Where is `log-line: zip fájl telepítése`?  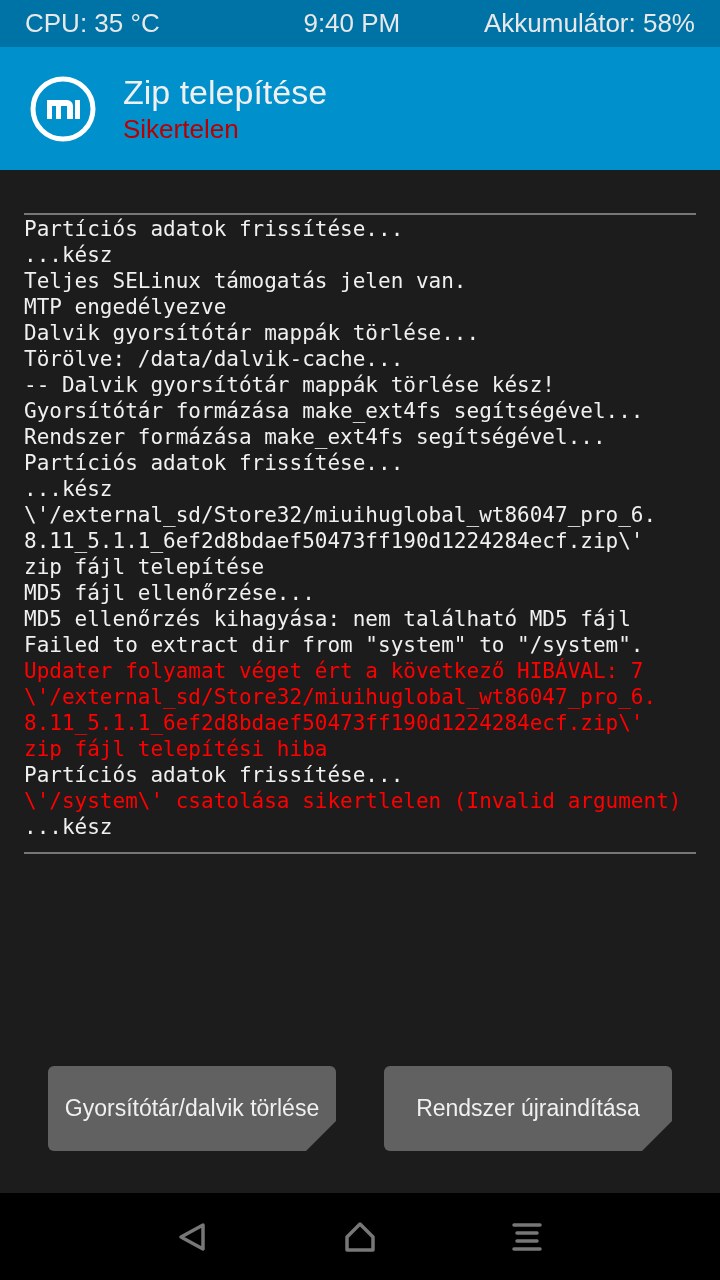 log-line: zip fájl telepítése is located at coordinates (145, 567).